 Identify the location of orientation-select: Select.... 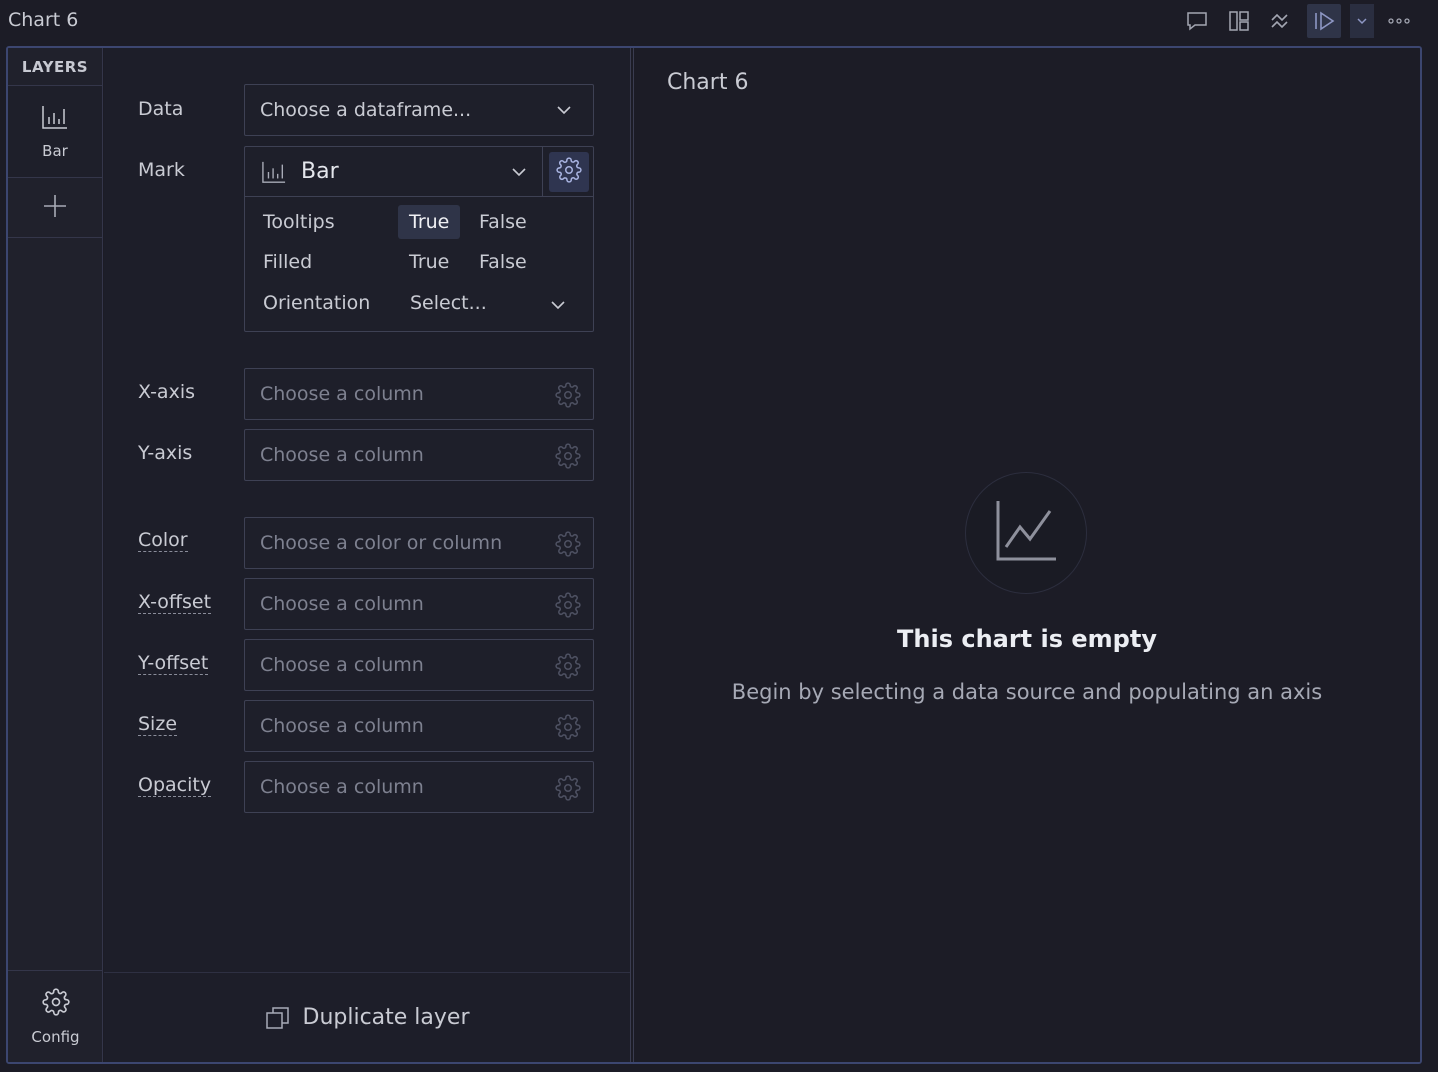
(448, 303).